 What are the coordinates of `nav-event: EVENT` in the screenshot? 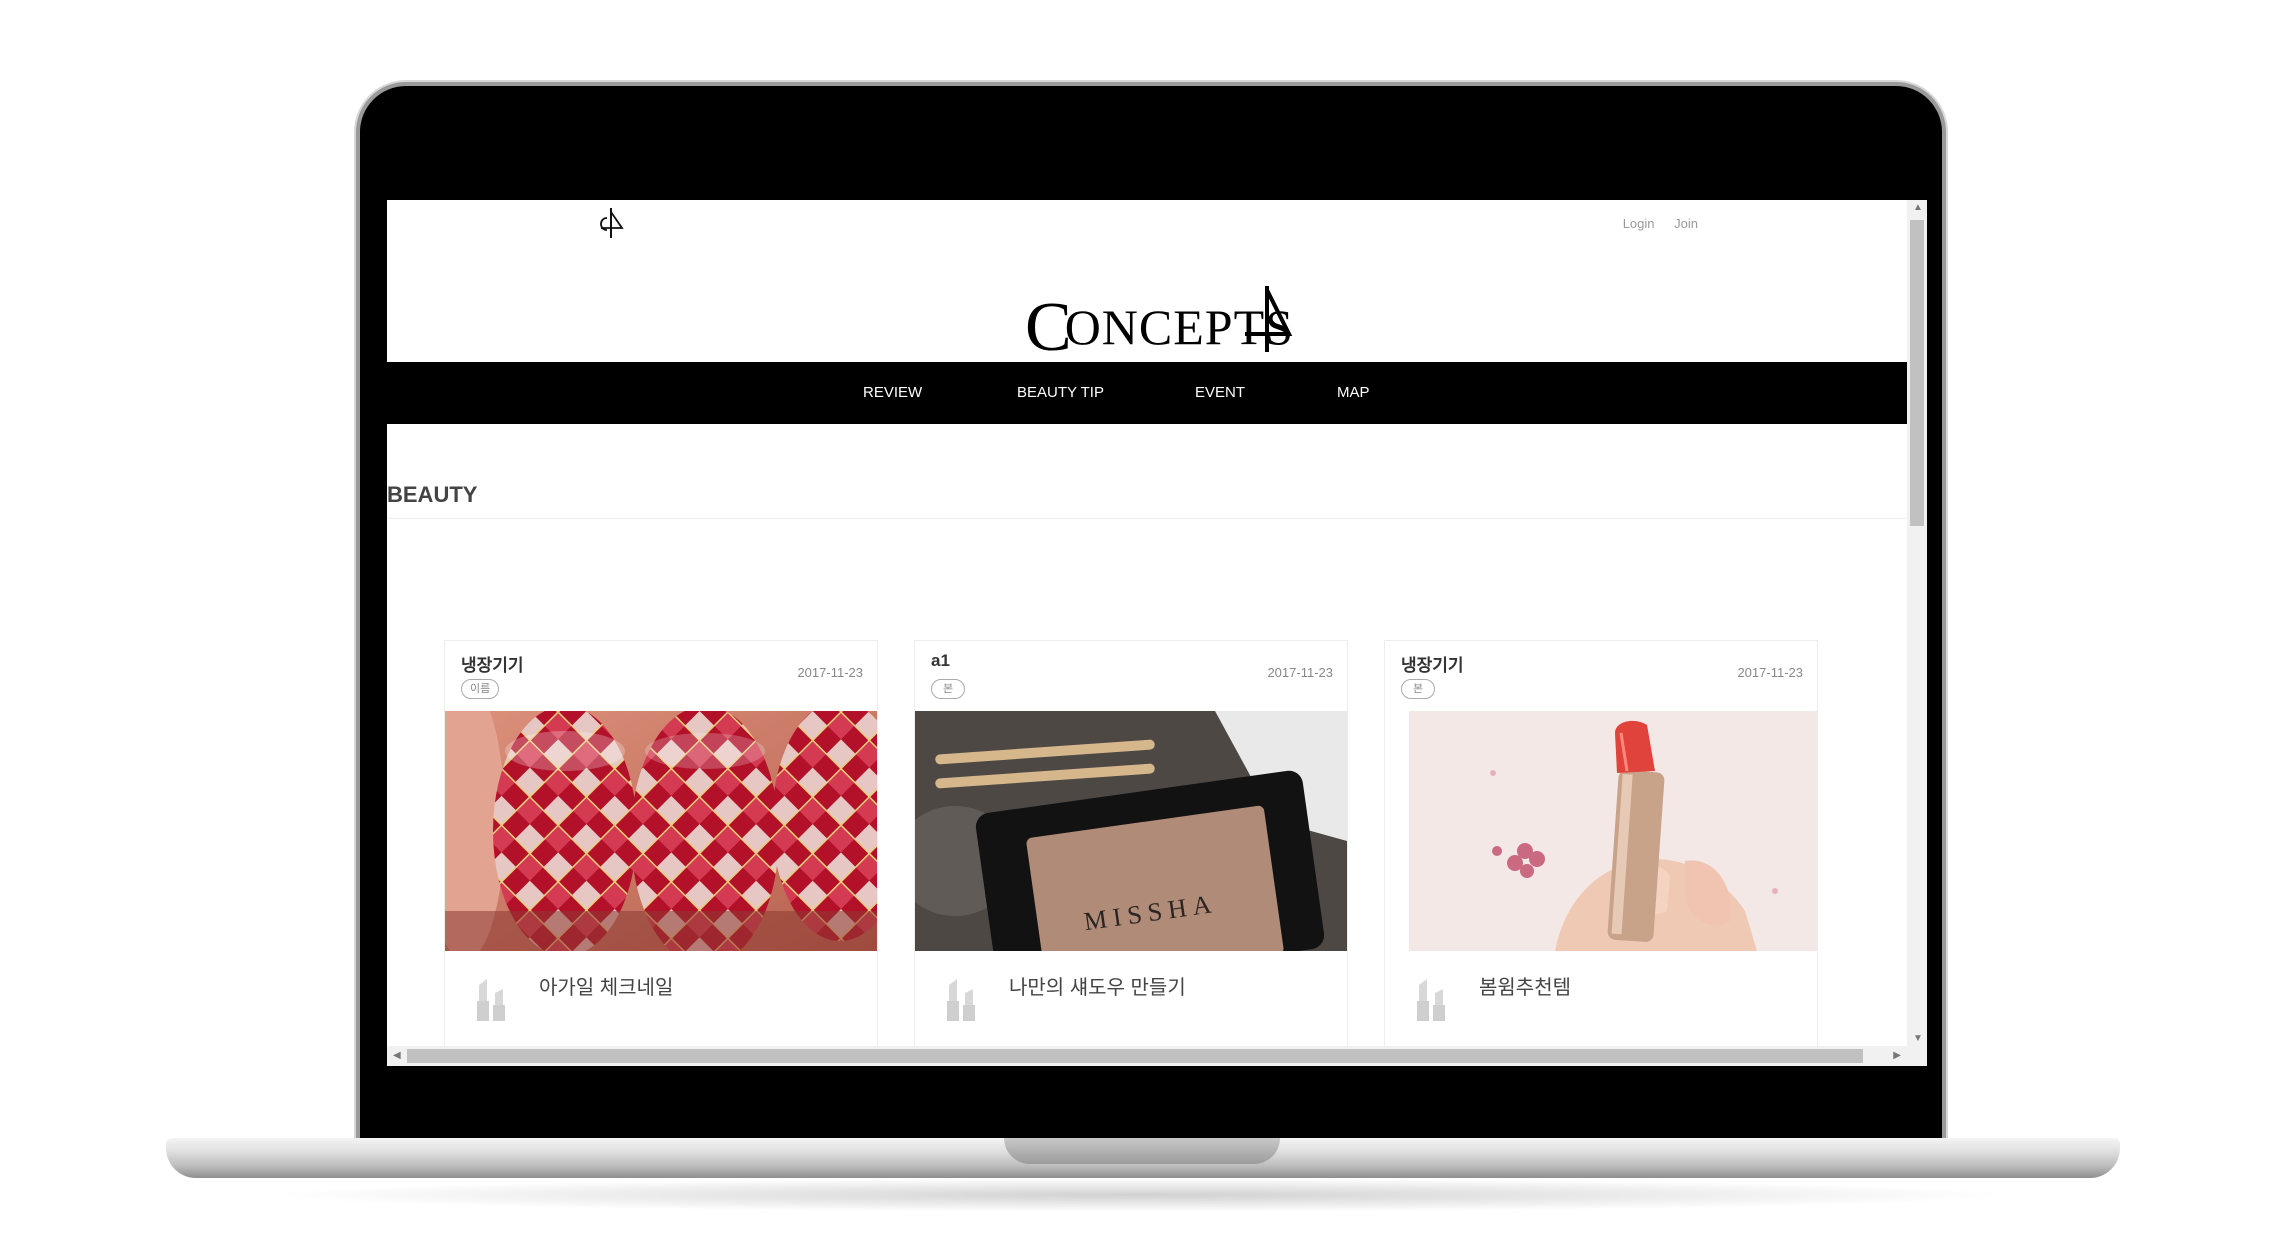 It's located at (1220, 392).